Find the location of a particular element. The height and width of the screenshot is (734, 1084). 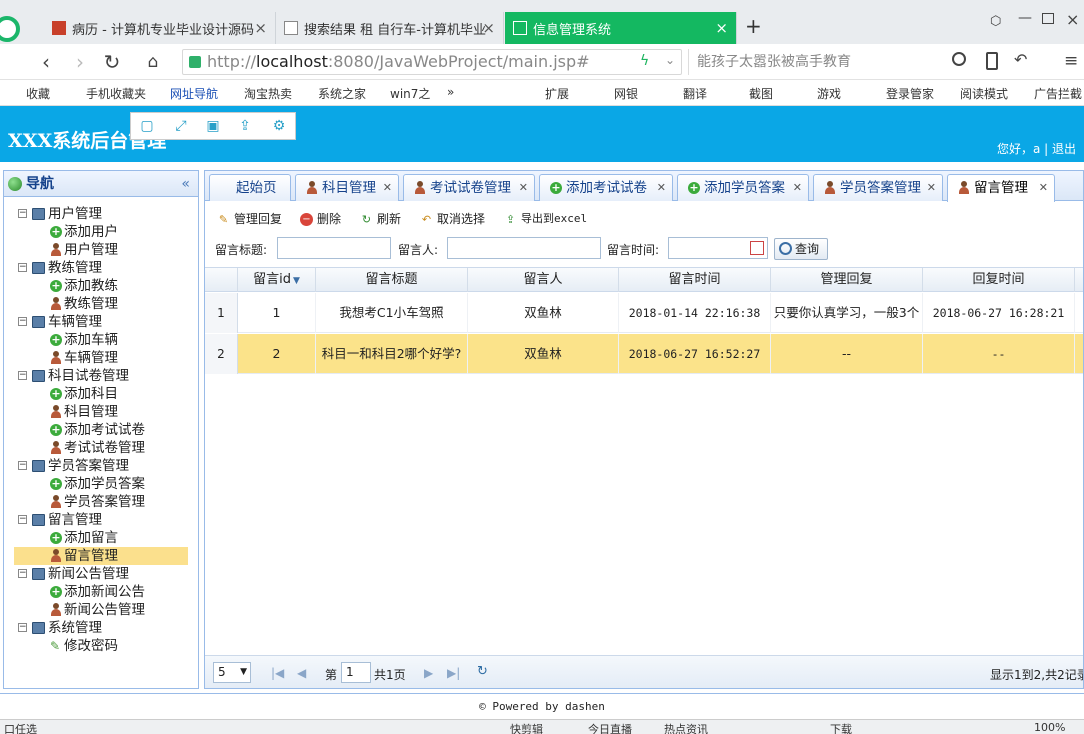

bookmark-item: 翻译 is located at coordinates (695, 93).